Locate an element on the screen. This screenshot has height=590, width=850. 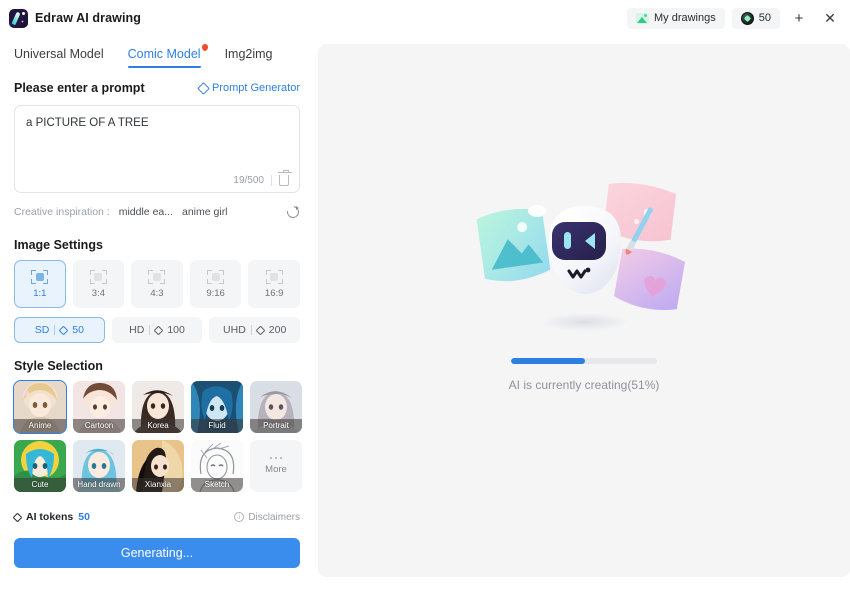
ai-tokens-info: AI tokens 50 is located at coordinates (51, 517).